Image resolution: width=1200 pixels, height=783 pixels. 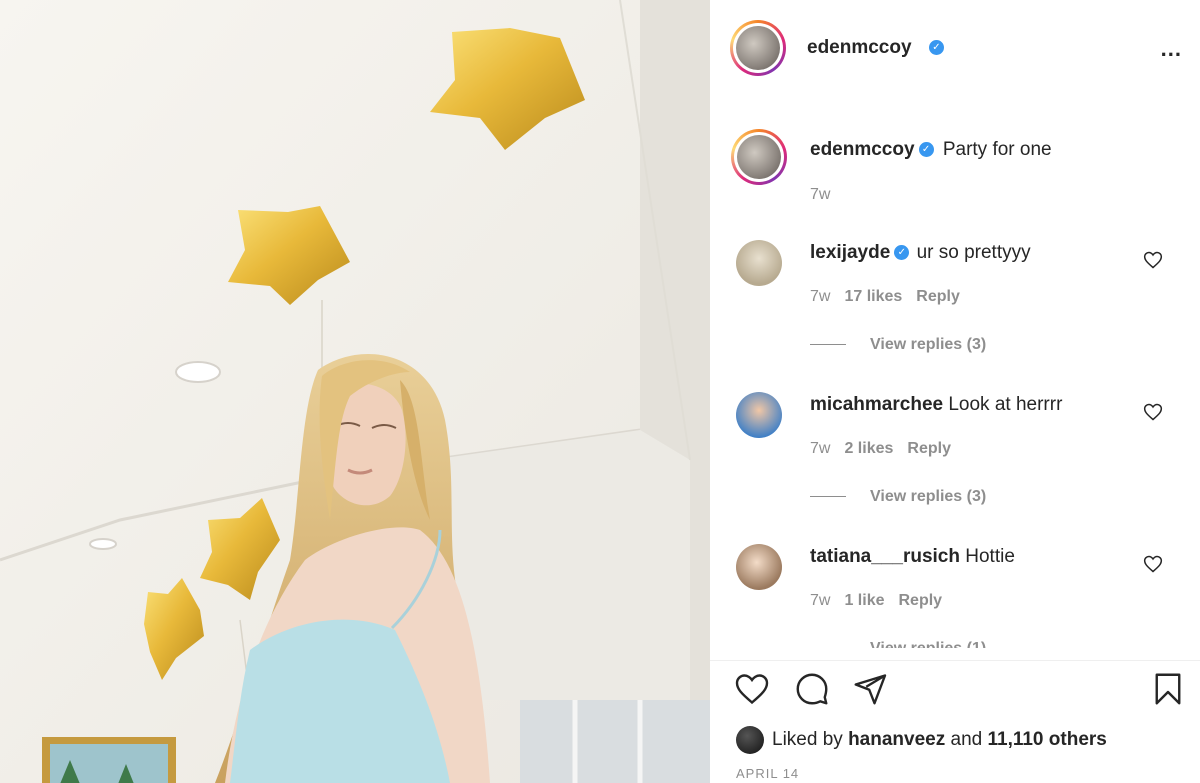 What do you see at coordinates (758, 48) in the screenshot?
I see `author-avatar` at bounding box center [758, 48].